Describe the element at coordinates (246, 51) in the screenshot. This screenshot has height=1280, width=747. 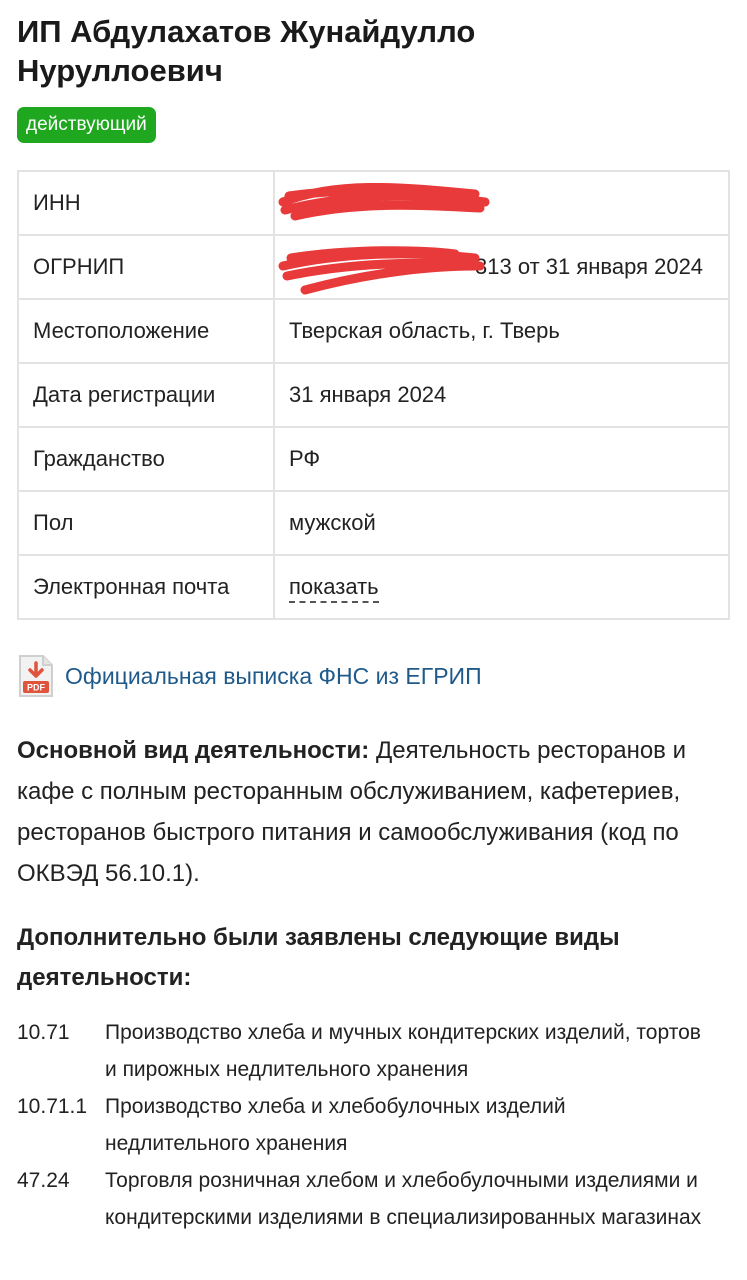
I see `page-title: ИП Абдулахатов Жунайдулло Нуруллоевич` at that location.